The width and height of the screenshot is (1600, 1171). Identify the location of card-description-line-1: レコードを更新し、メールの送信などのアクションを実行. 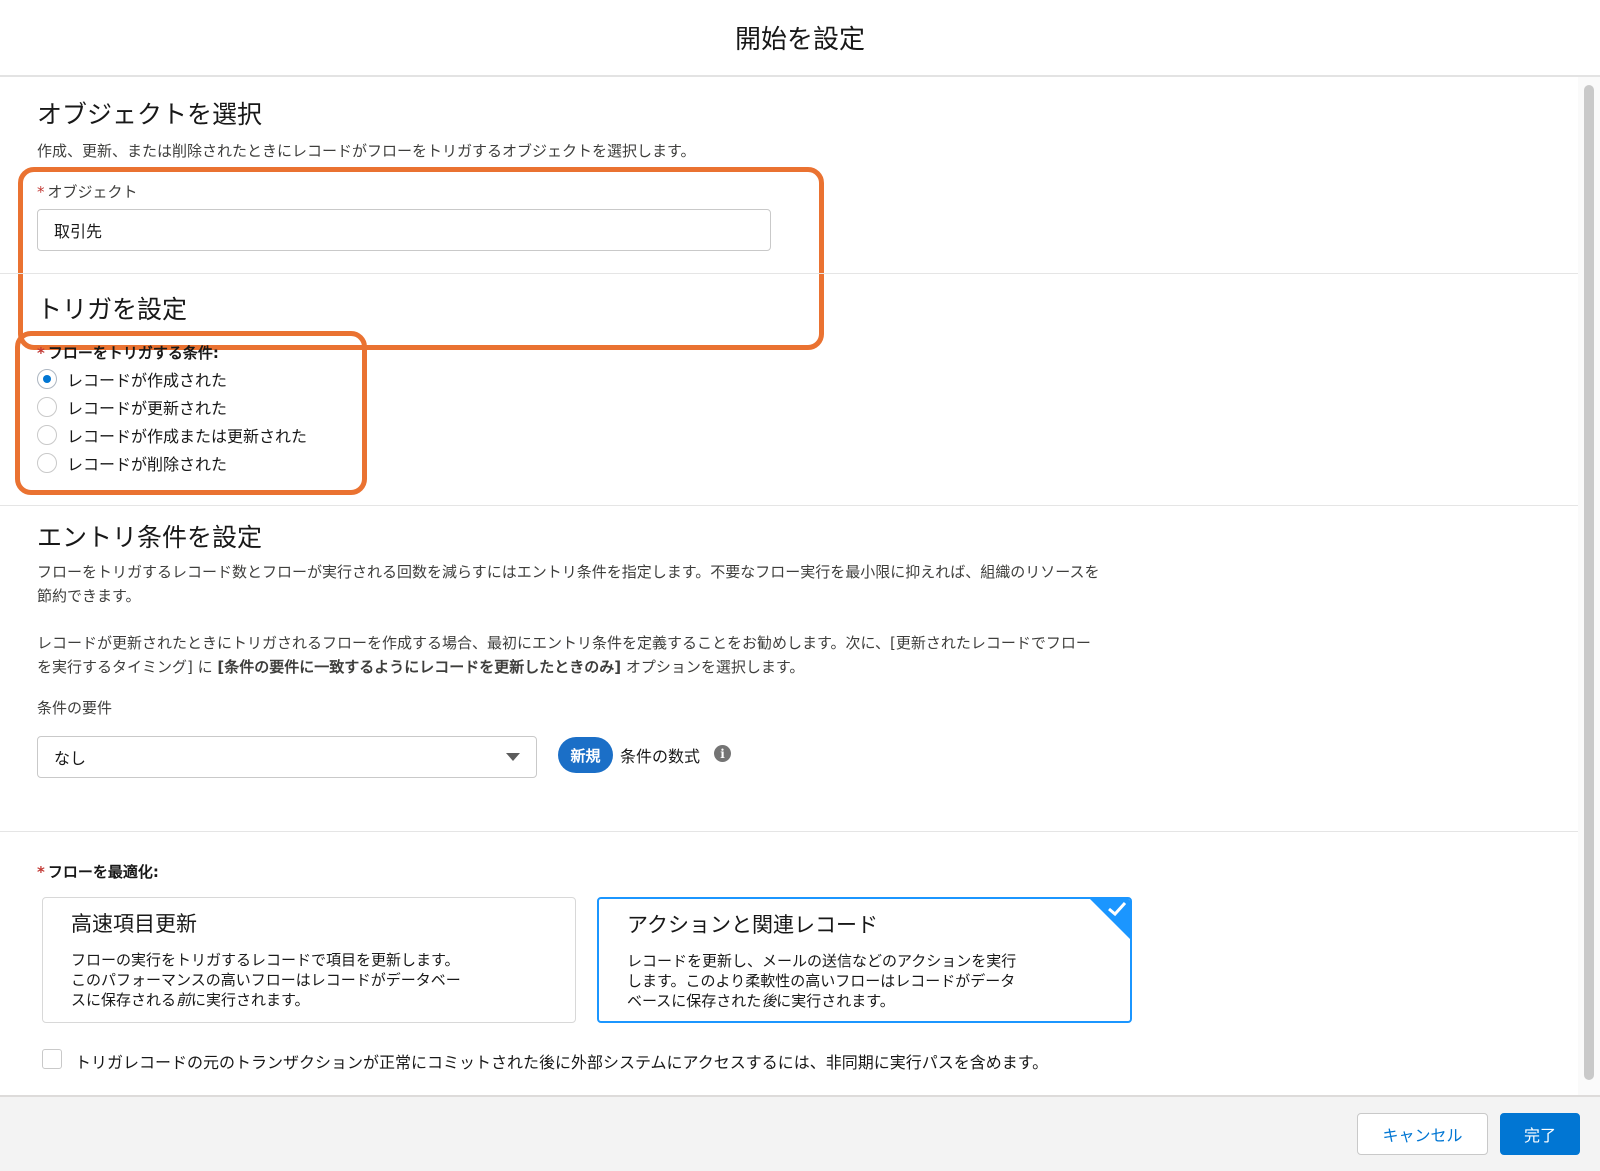
(822, 961).